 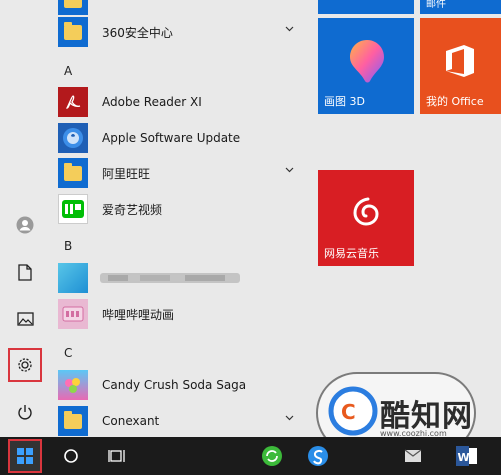 What do you see at coordinates (460, 7) in the screenshot?
I see `tile-mail-partial: 邮件` at bounding box center [460, 7].